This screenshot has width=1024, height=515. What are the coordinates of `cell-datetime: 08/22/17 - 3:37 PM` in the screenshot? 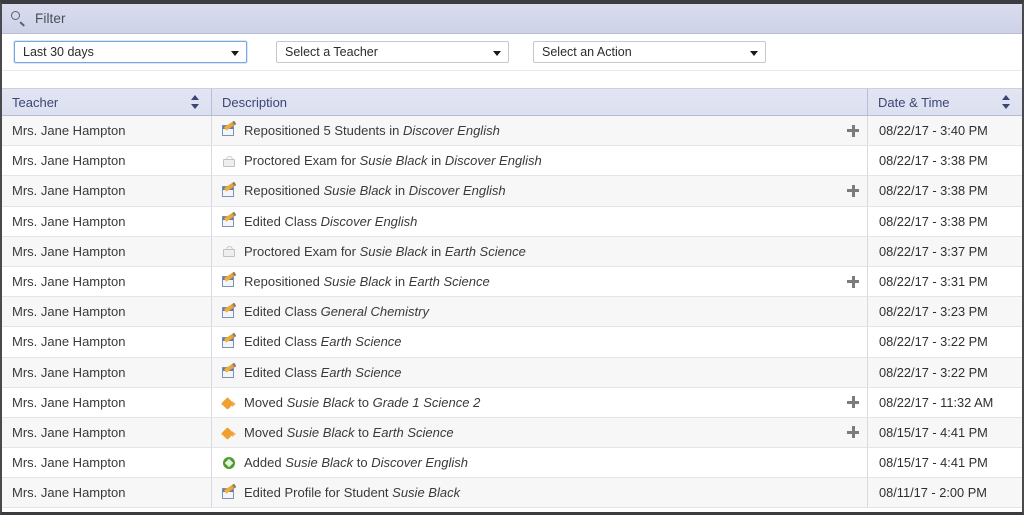 It's located at (933, 251).